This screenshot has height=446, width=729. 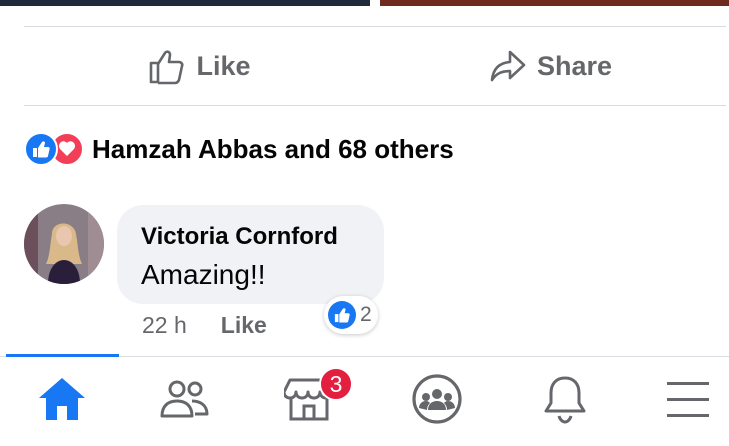 I want to click on marketplace-badge: 3, so click(x=336, y=384).